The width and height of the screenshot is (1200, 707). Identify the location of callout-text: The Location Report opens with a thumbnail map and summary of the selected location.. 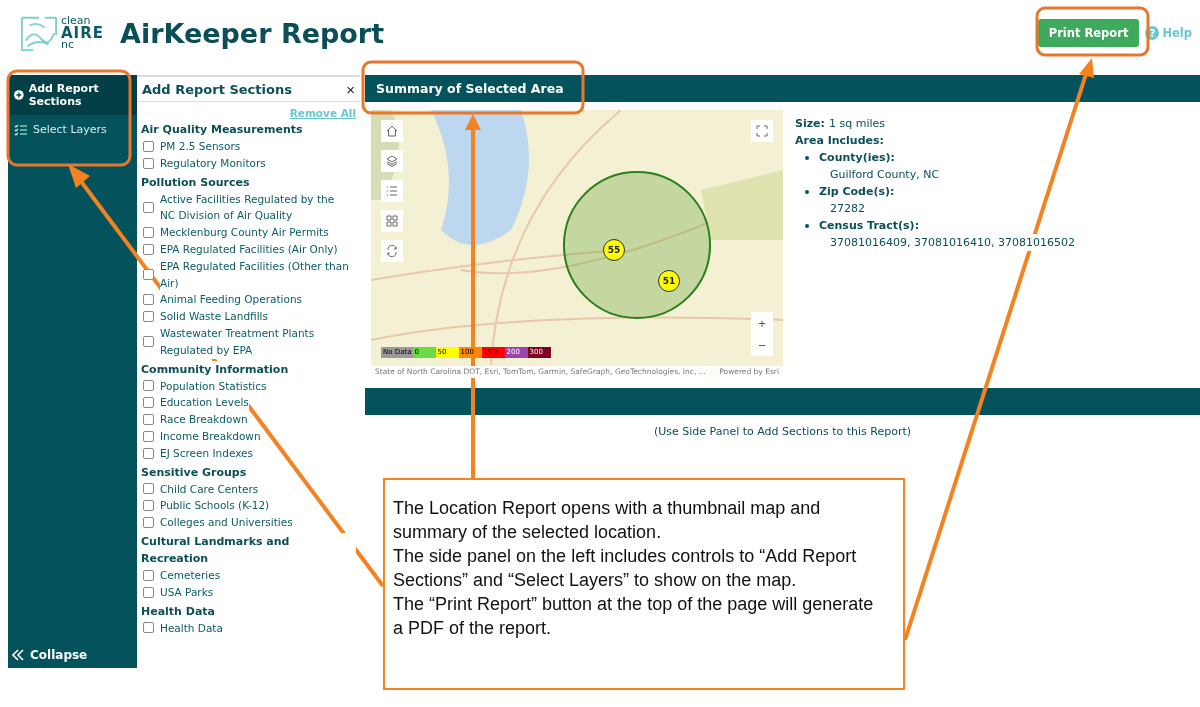
(607, 520).